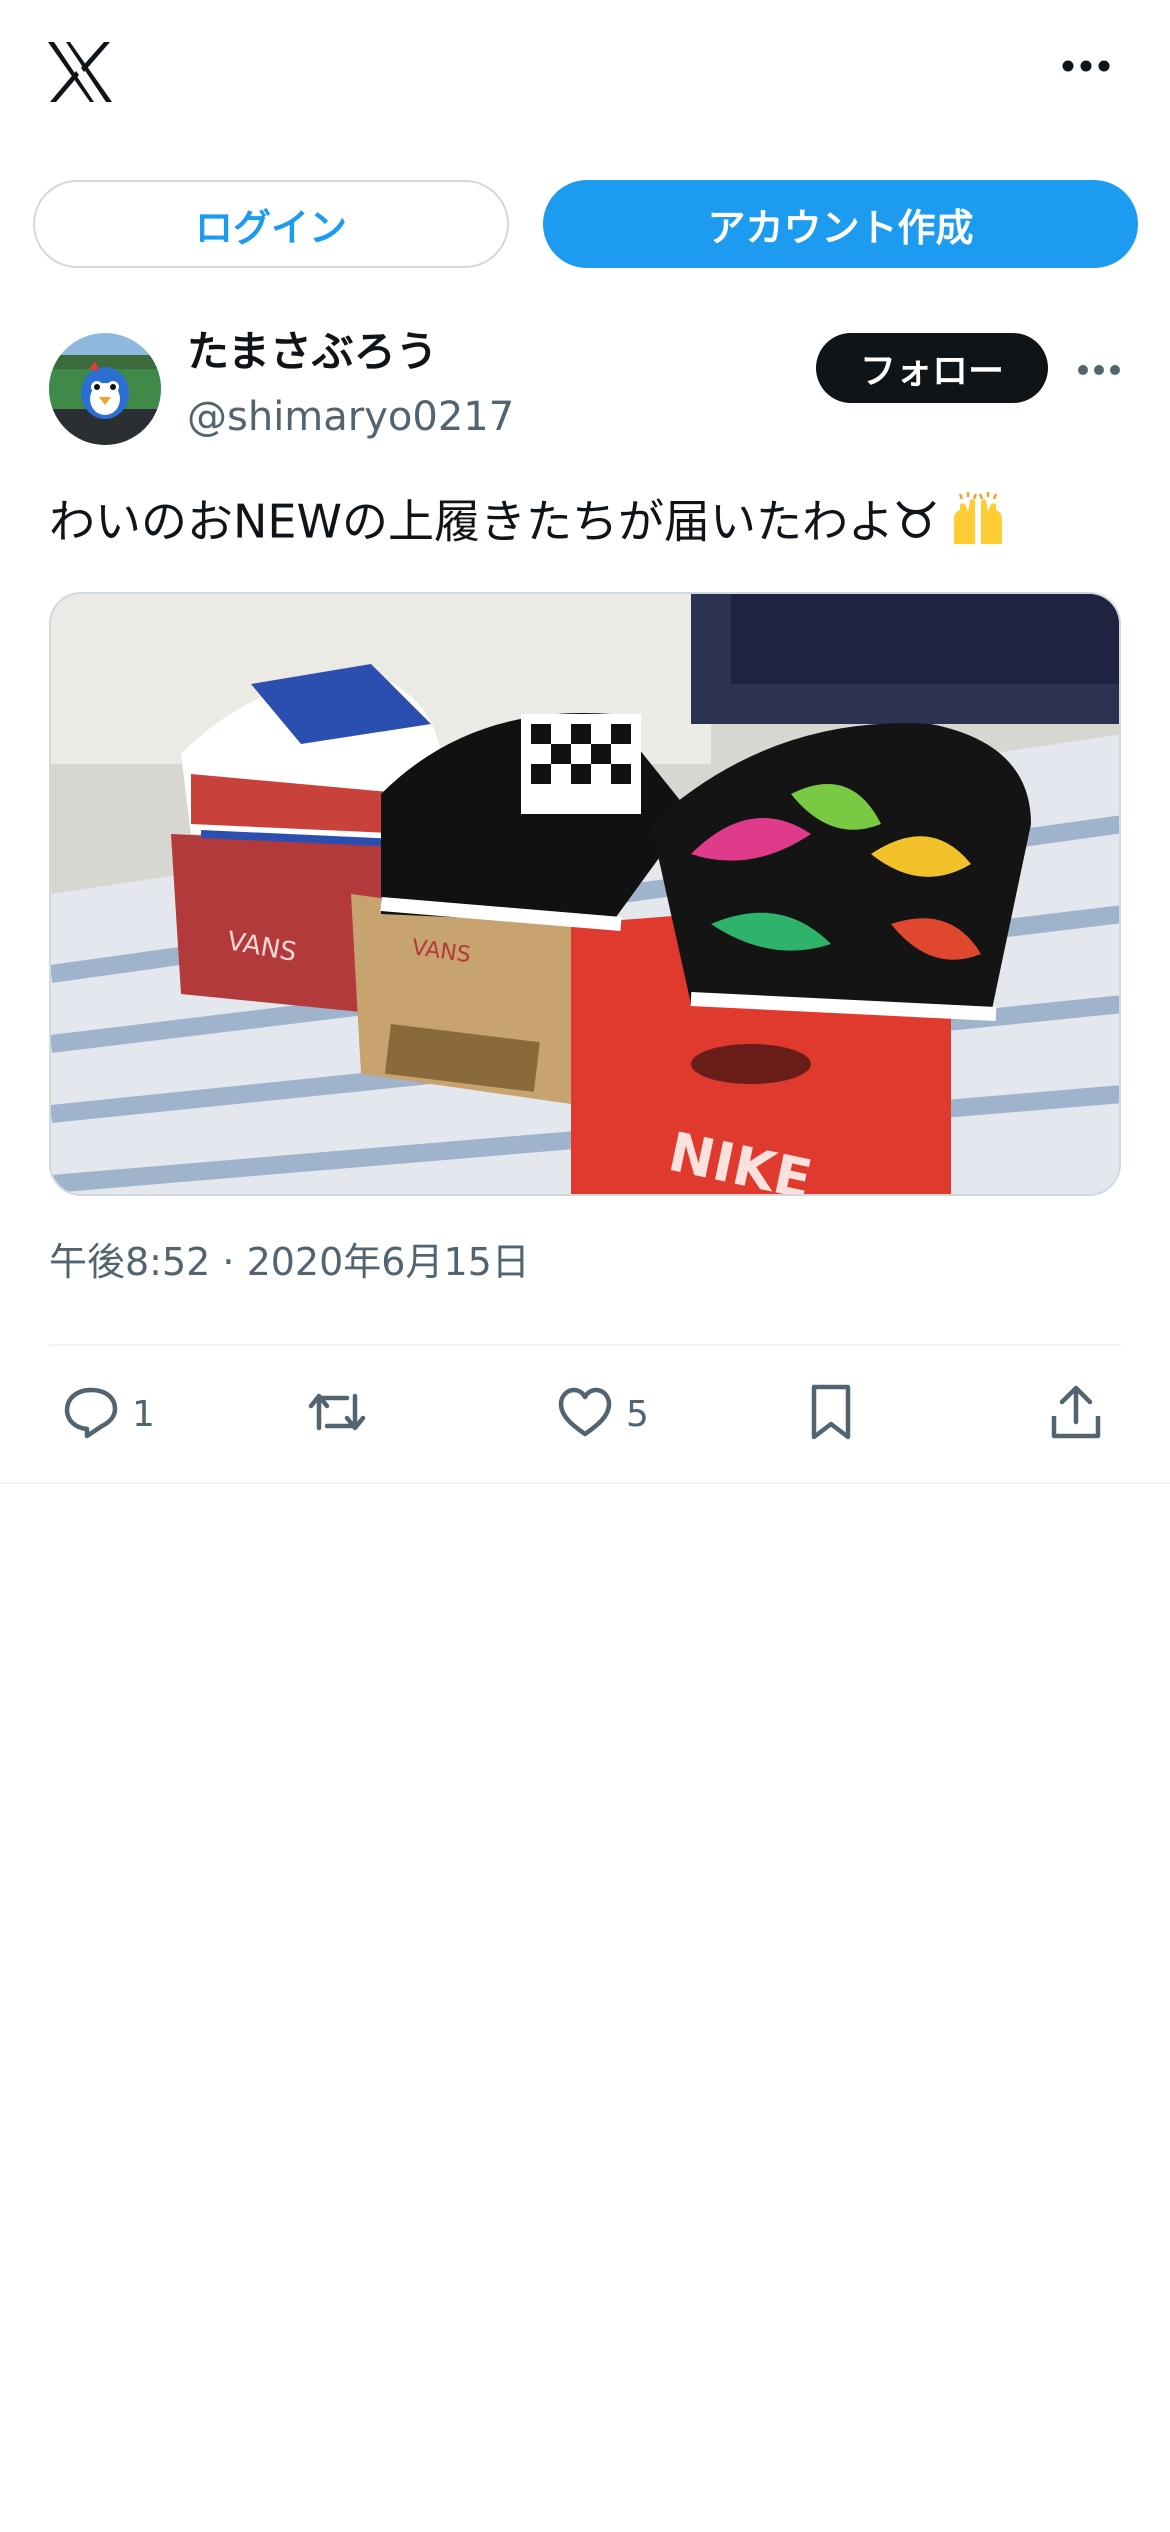 This screenshot has height=2532, width=1170. I want to click on reply-button: 1, so click(108, 1414).